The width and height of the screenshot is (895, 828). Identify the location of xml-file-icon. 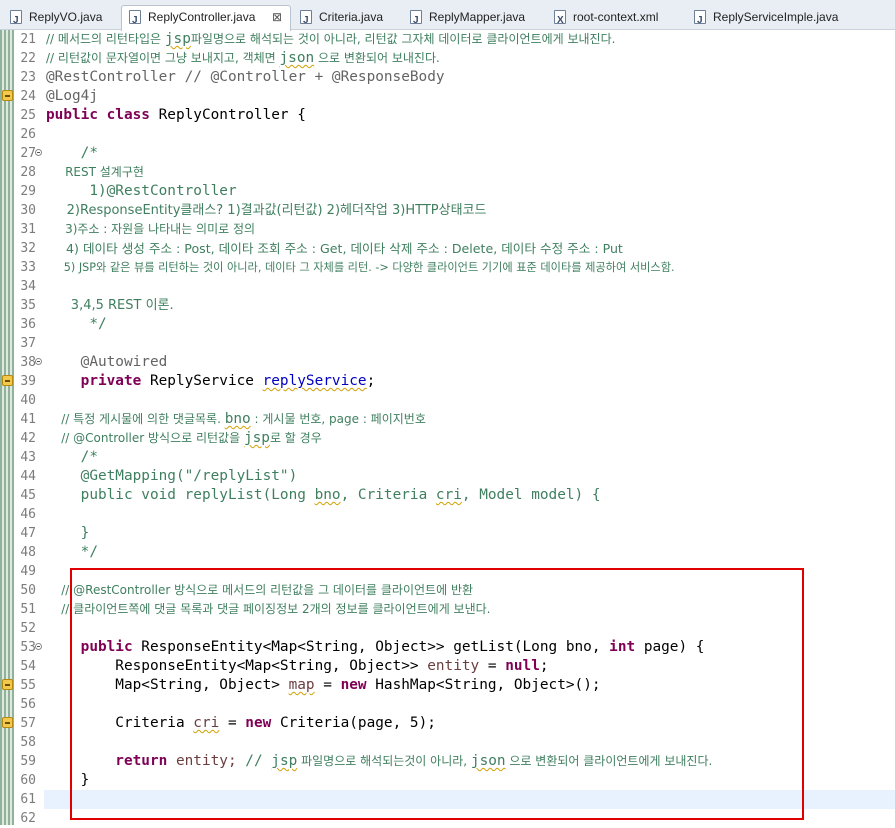
(560, 19).